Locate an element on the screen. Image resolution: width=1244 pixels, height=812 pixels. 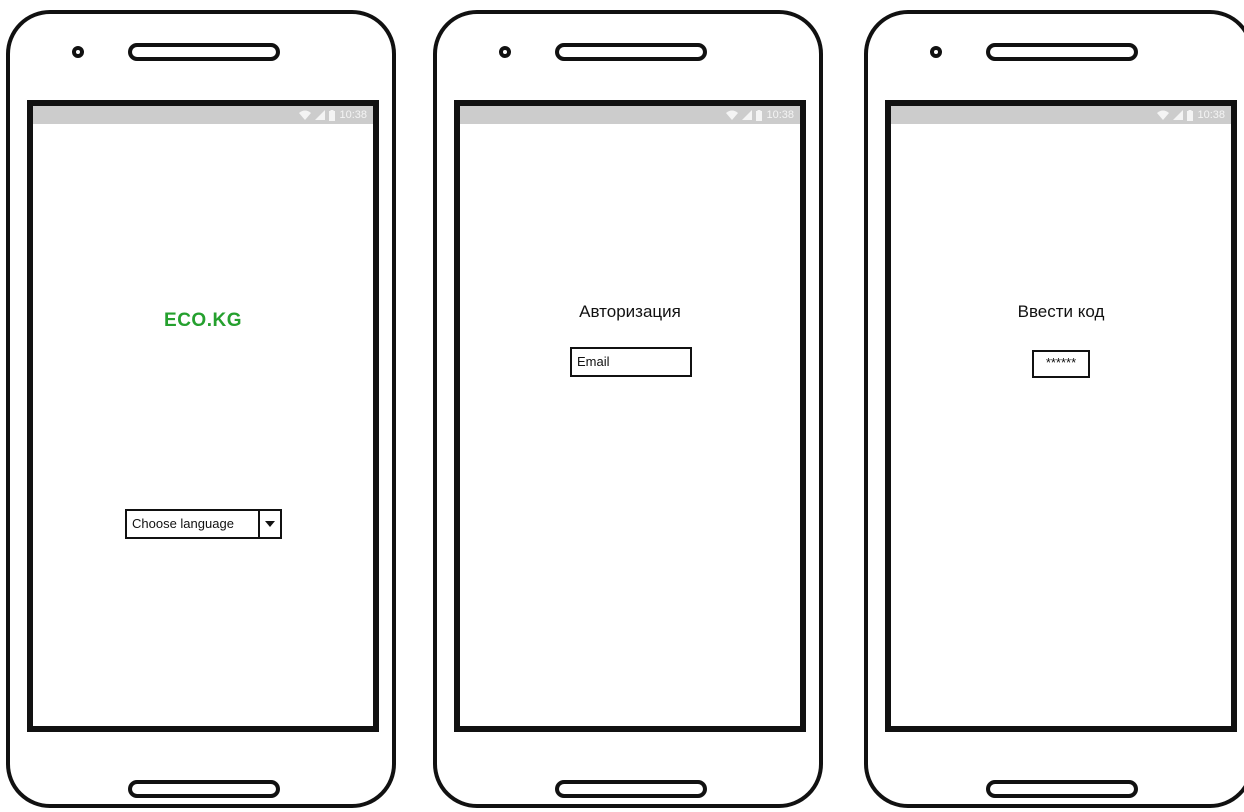
email-input: Email is located at coordinates (631, 362).